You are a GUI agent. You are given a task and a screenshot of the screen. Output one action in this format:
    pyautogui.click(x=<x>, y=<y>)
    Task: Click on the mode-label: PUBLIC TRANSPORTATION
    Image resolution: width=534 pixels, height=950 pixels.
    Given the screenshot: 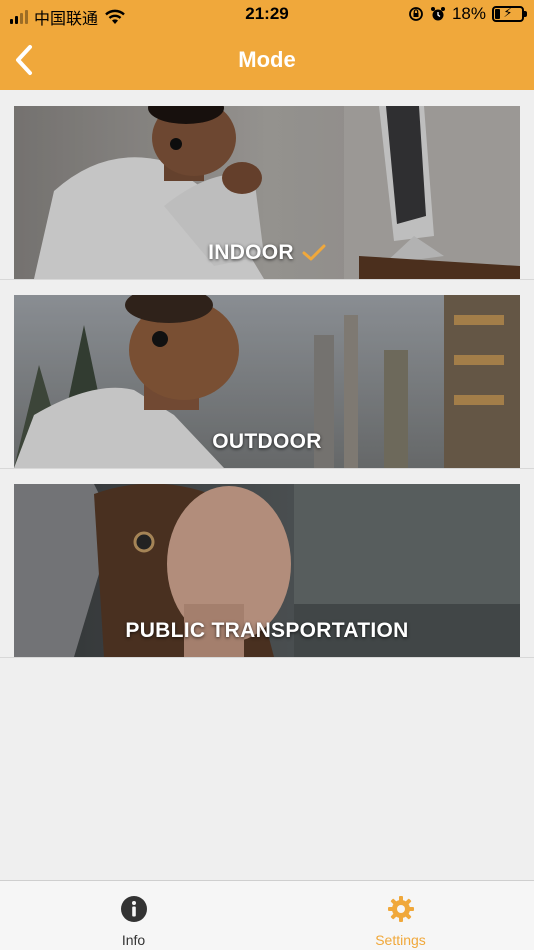 What is the action you would take?
    pyautogui.click(x=267, y=630)
    